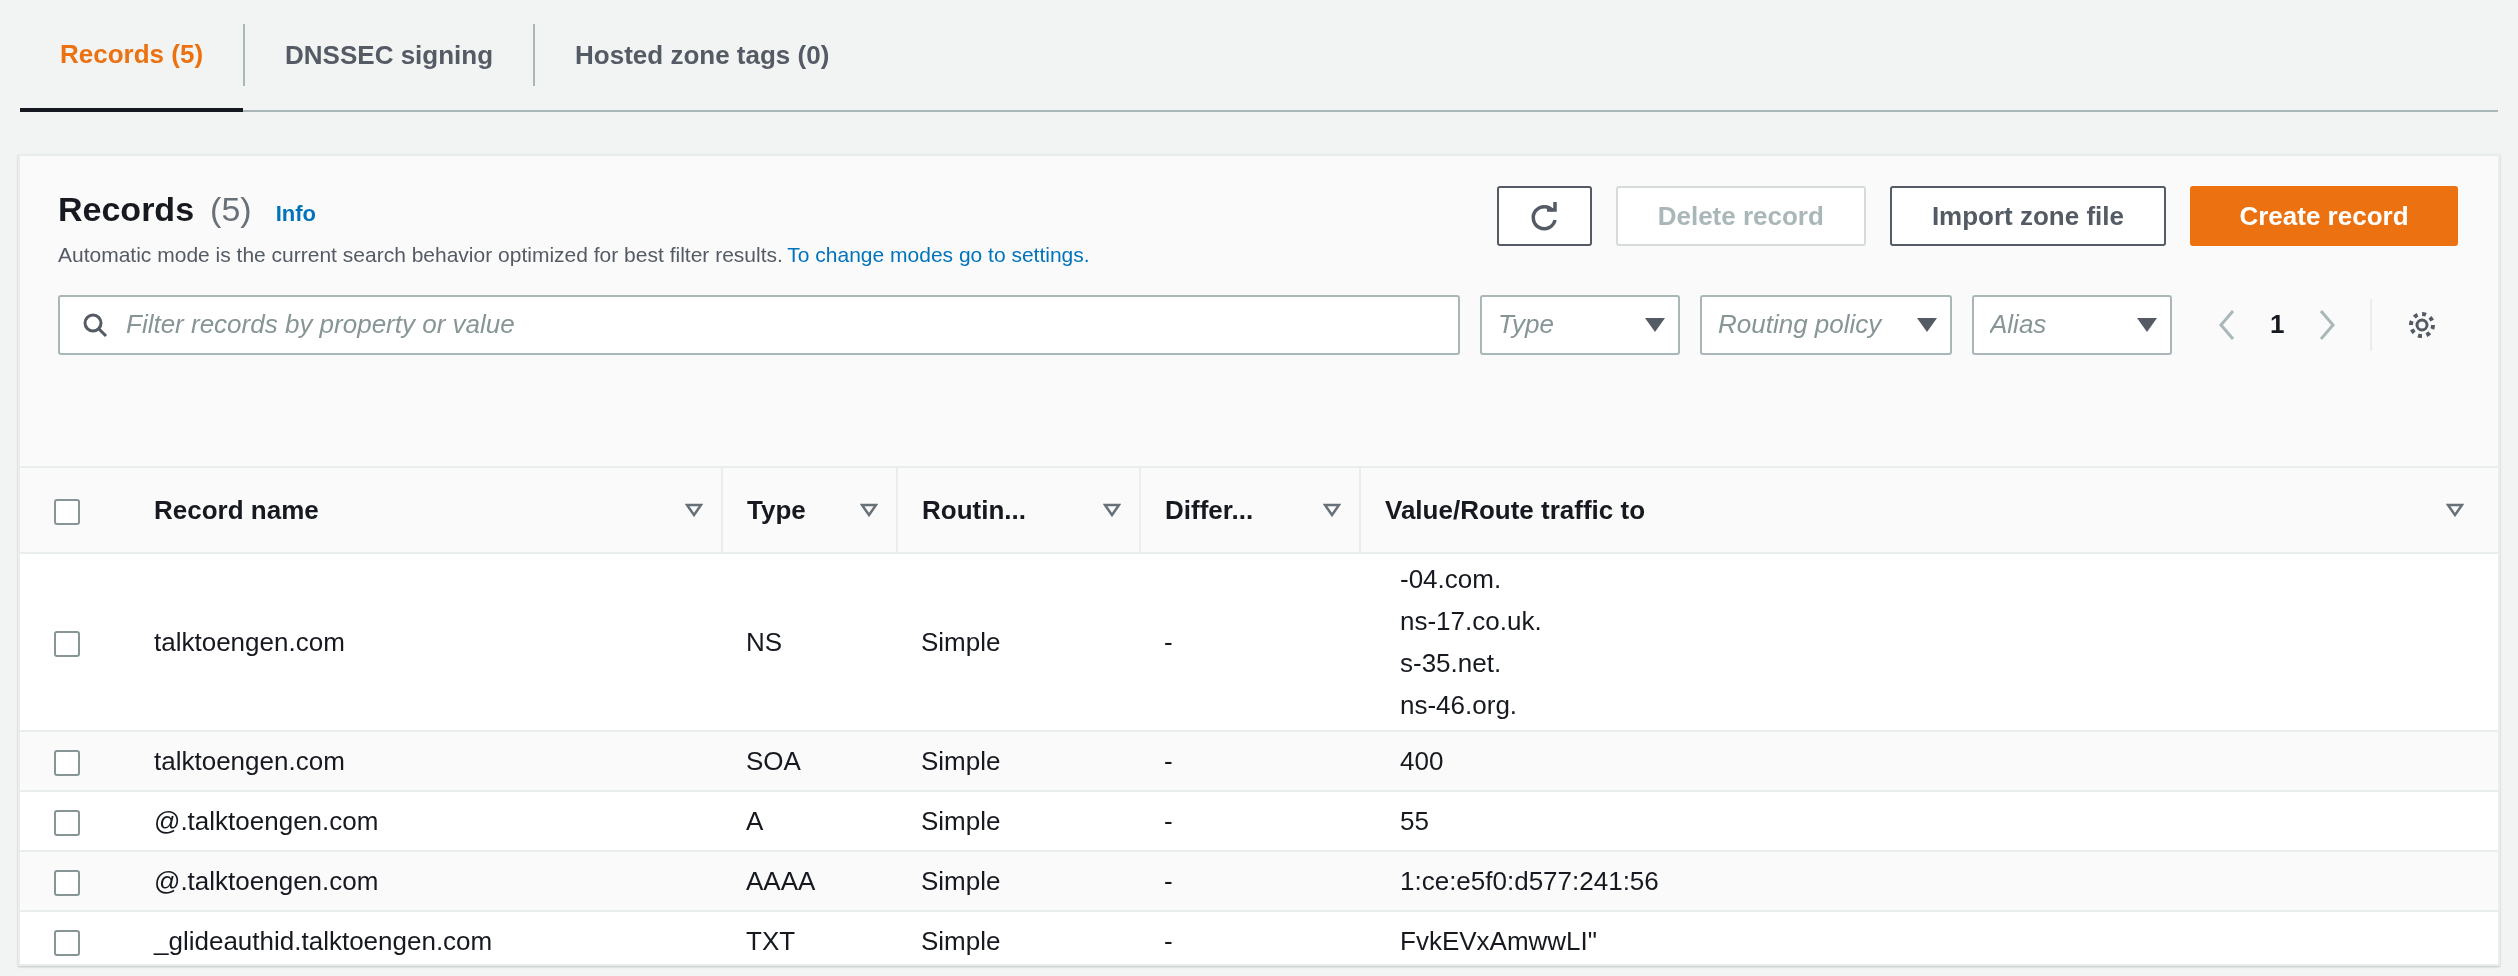 Image resolution: width=2518 pixels, height=976 pixels. Describe the element at coordinates (1499, 941) in the screenshot. I see `table-cell-text: FvkEVxAmwwLI"` at that location.